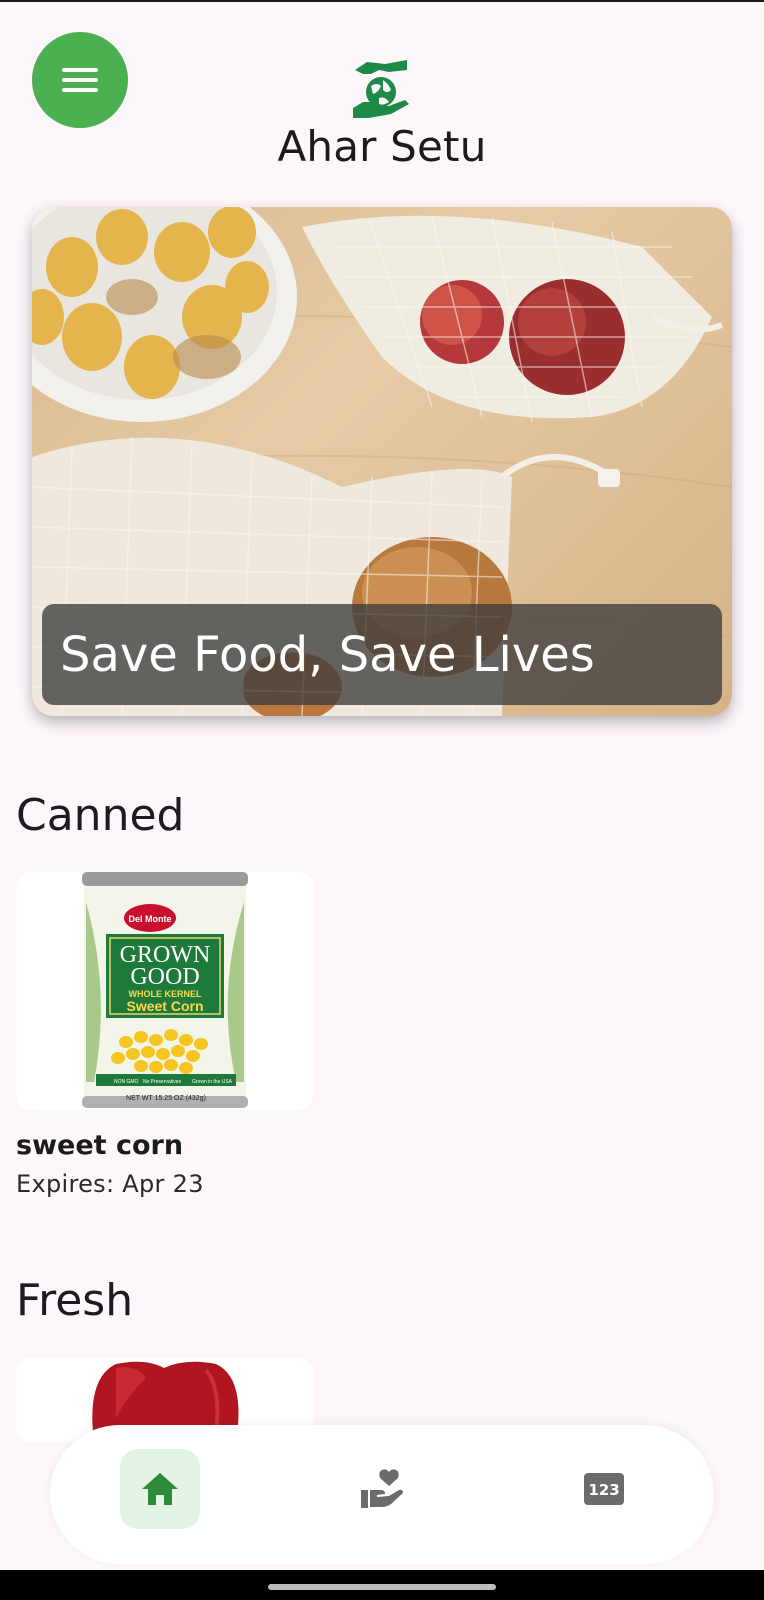  Describe the element at coordinates (381, 89) in the screenshot. I see `hand-globe-logo-icon` at that location.